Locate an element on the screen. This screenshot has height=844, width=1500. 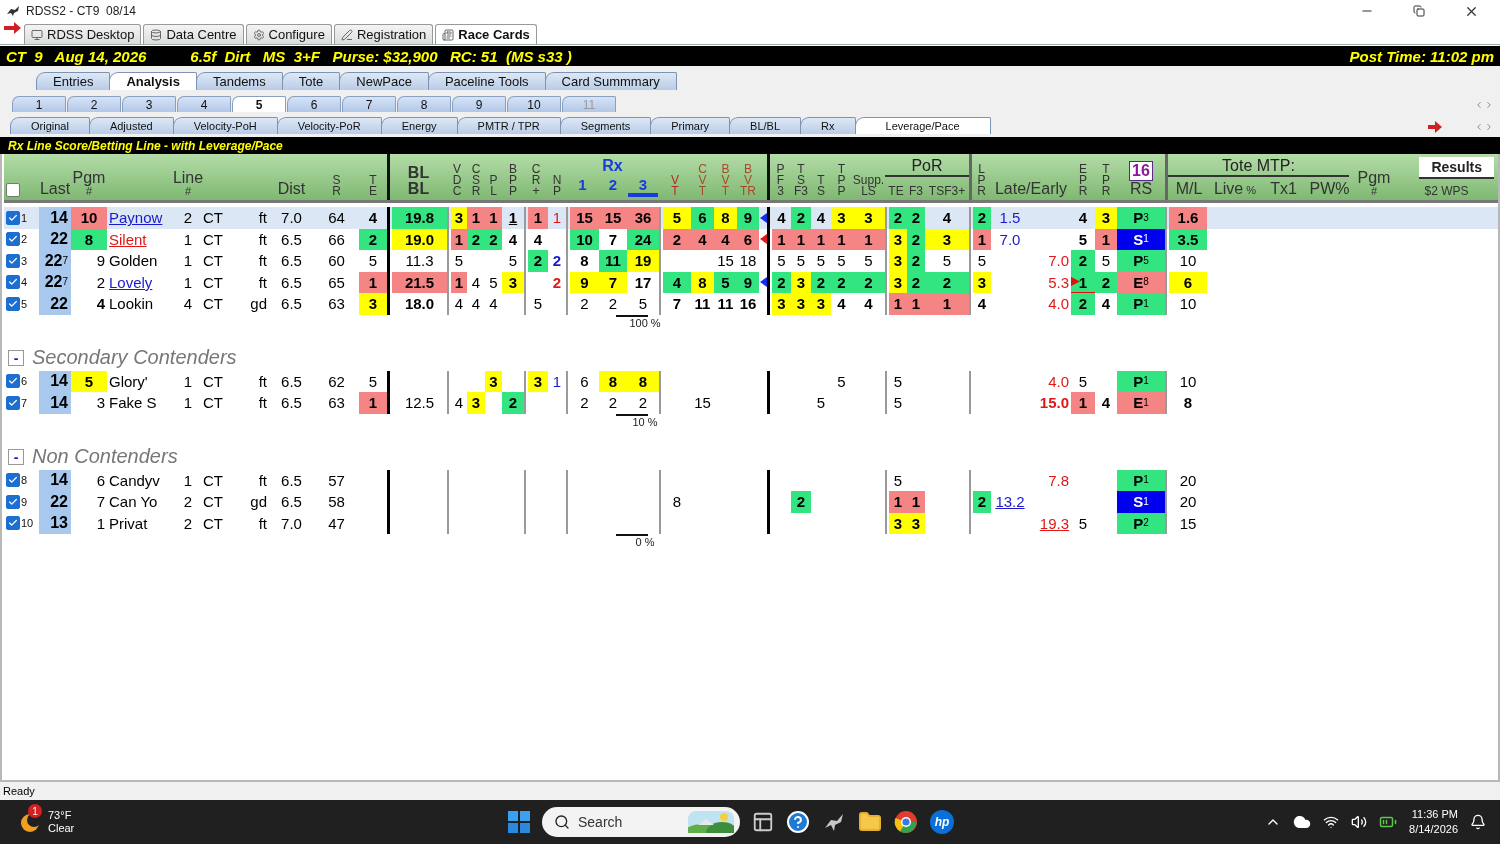
module-tab: Data Centre is located at coordinates (193, 34).